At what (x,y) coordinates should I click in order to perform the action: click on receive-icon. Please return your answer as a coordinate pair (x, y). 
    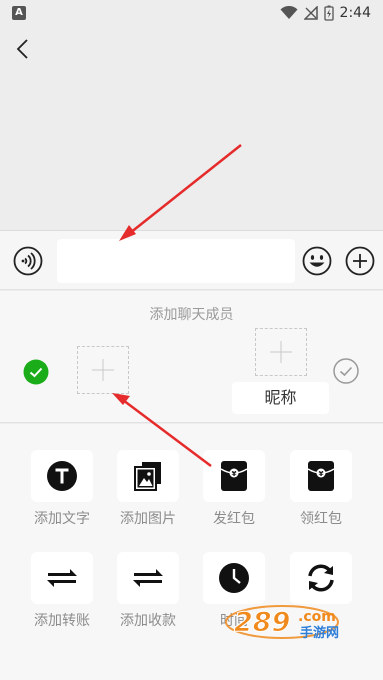
    Looking at the image, I should click on (148, 578).